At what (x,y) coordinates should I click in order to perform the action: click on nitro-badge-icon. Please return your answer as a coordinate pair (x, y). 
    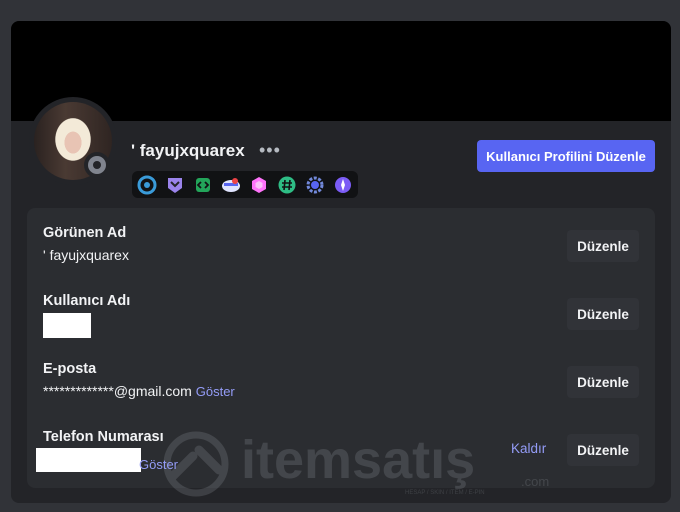
    Looking at the image, I should click on (147, 185).